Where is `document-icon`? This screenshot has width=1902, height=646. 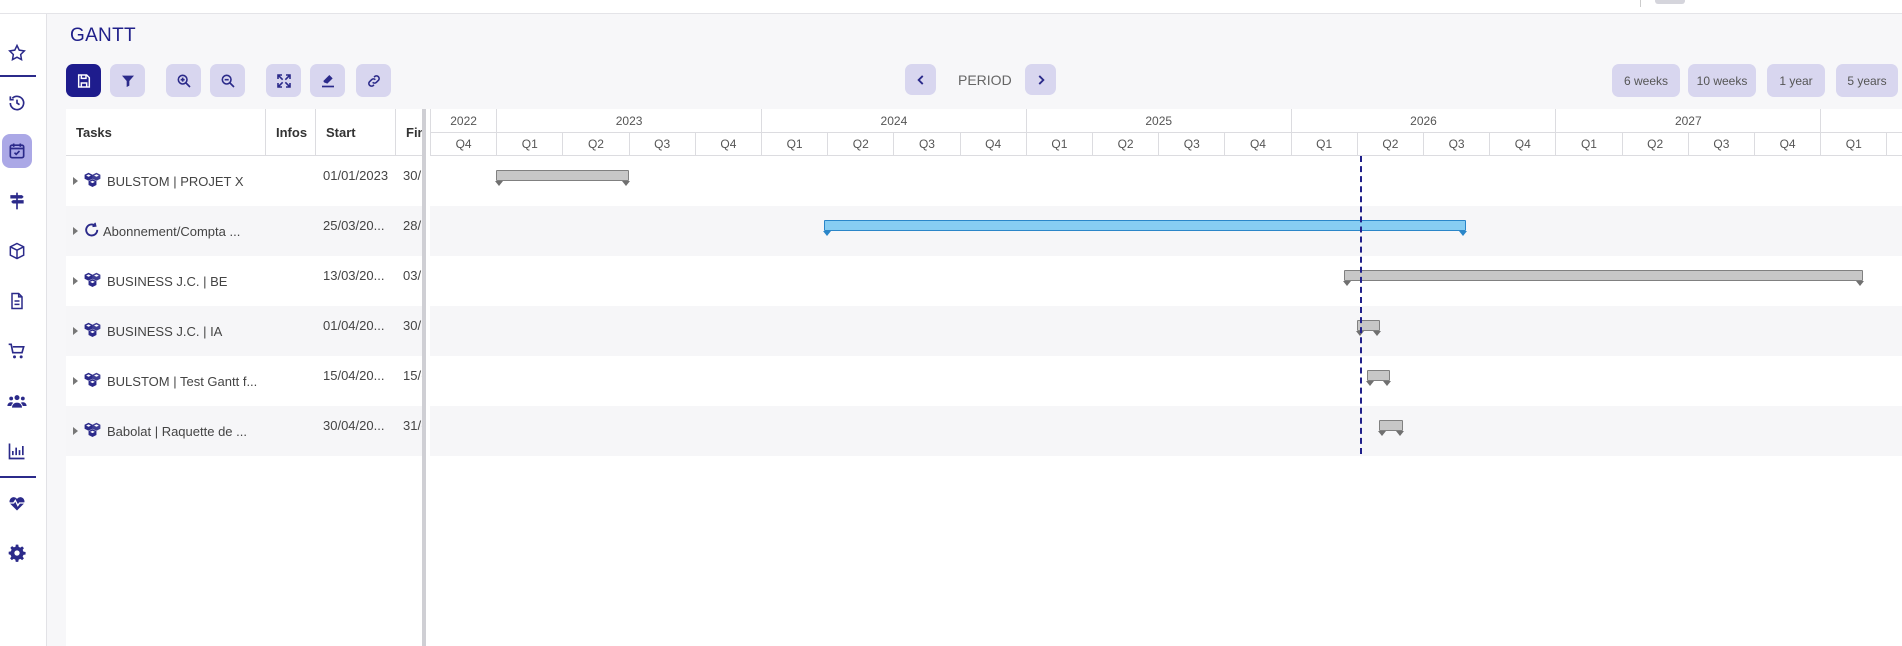
document-icon is located at coordinates (17, 301).